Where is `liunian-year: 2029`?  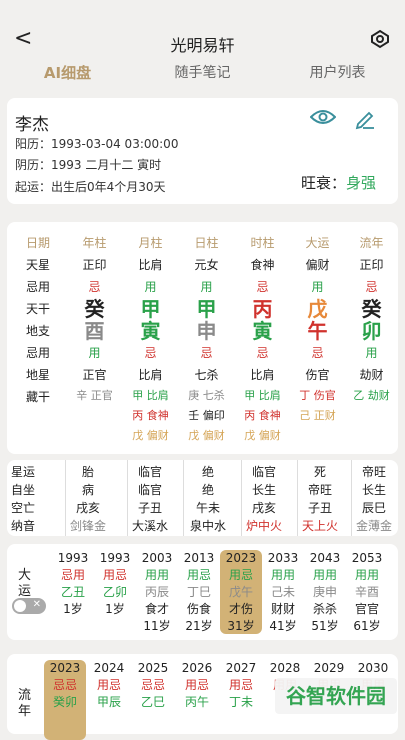
liunian-year: 2029 is located at coordinates (329, 668).